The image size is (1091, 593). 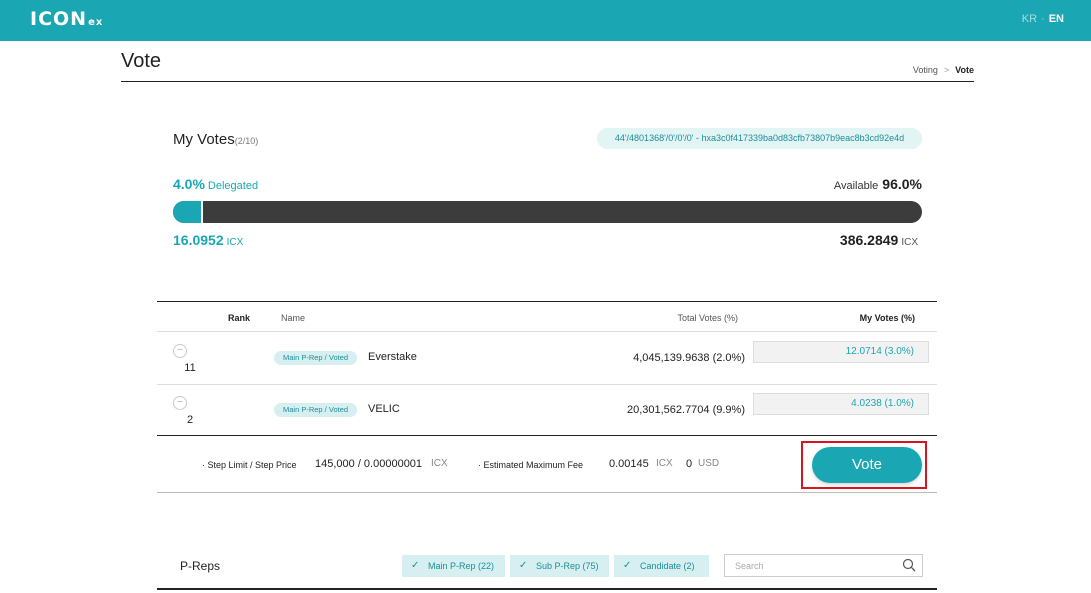 What do you see at coordinates (246, 141) in the screenshot?
I see `my-votes-count: (2/10)` at bounding box center [246, 141].